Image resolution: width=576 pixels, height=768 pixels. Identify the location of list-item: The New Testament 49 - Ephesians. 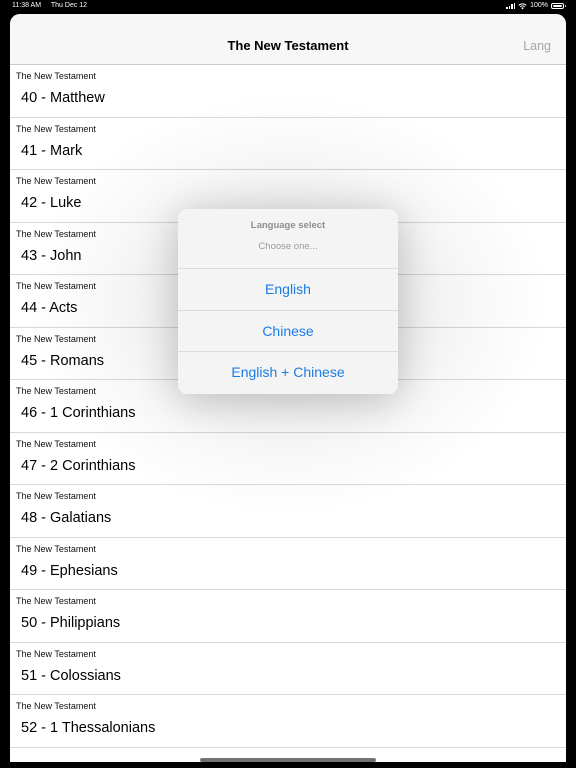
(288, 564).